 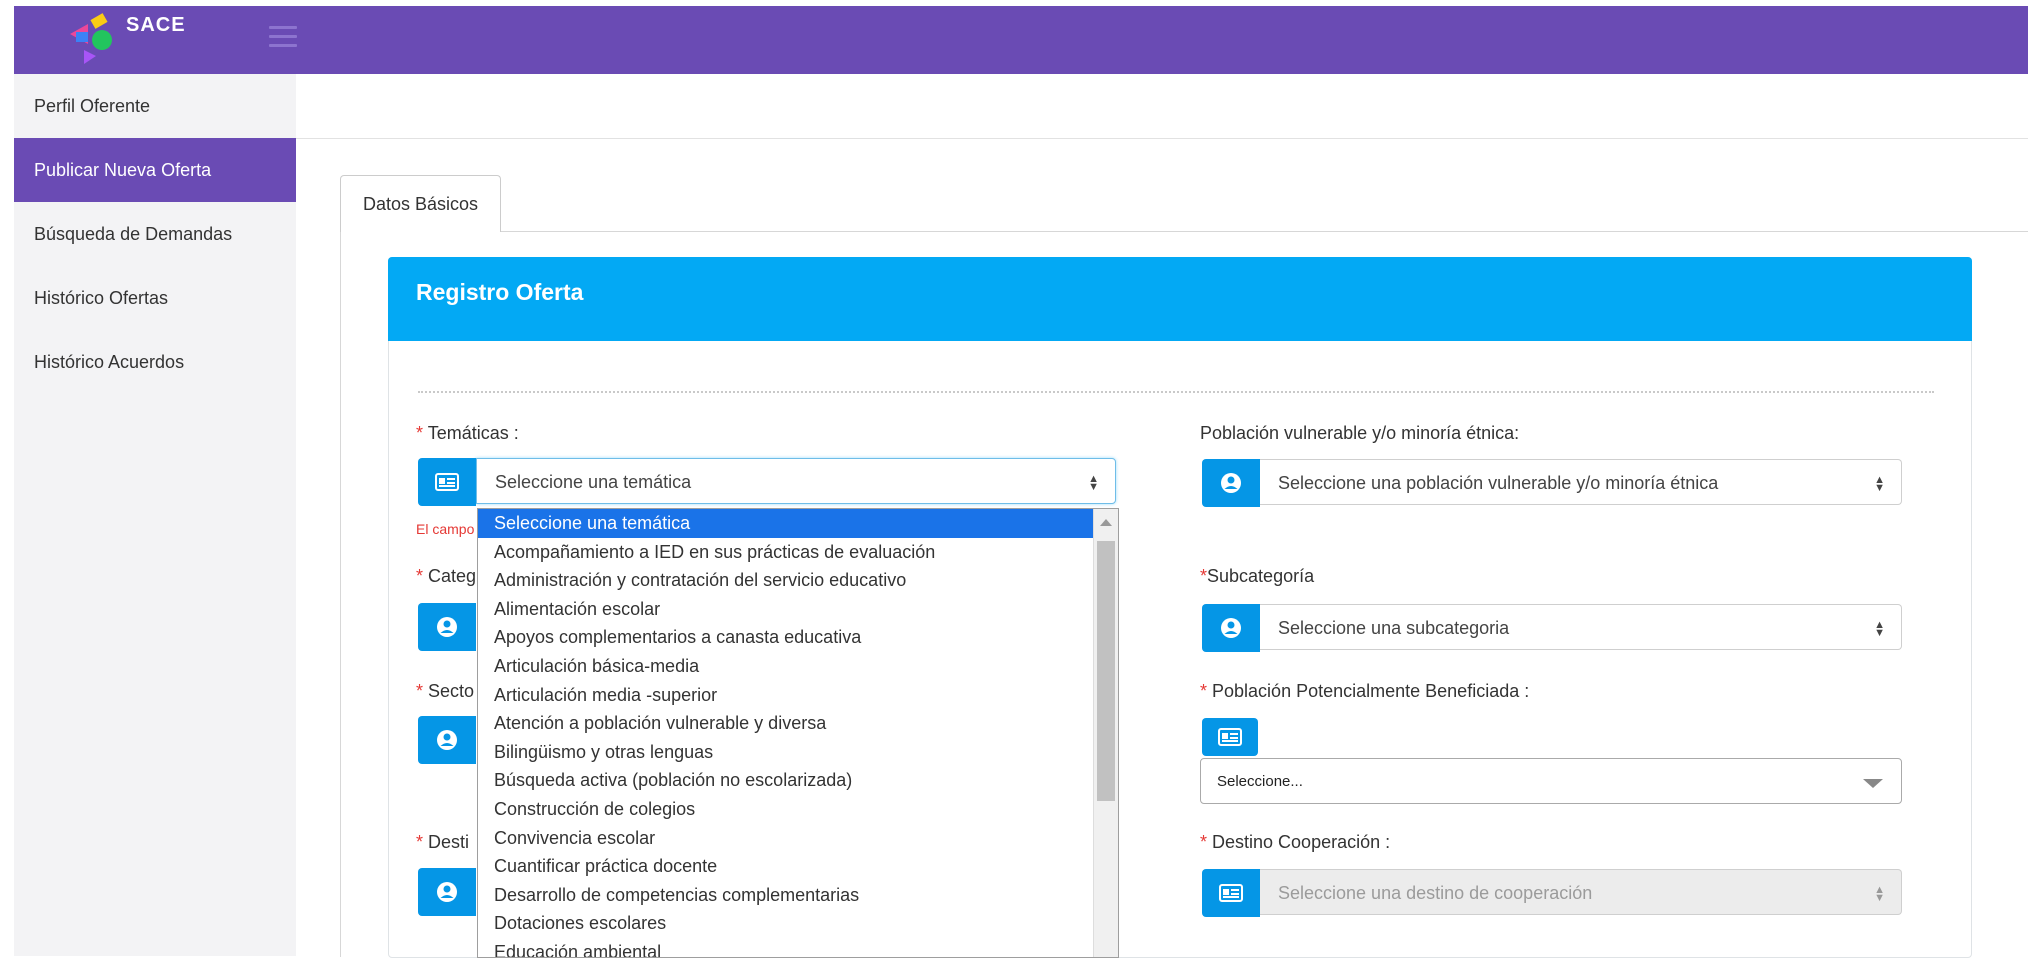 I want to click on sidebar-item-historico-ofertas: Histórico Ofertas, so click(x=155, y=298).